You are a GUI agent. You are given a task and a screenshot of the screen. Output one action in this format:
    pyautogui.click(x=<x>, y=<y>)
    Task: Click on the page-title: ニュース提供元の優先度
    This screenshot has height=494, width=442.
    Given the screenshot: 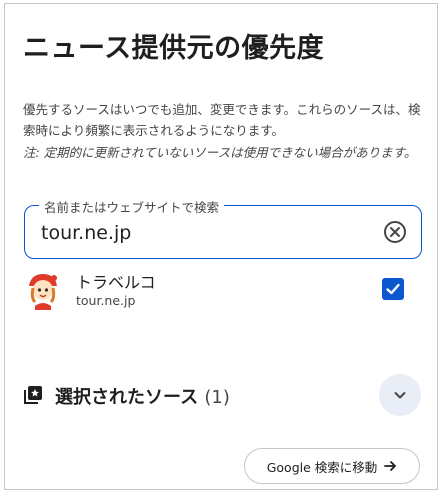 What is the action you would take?
    pyautogui.click(x=174, y=48)
    